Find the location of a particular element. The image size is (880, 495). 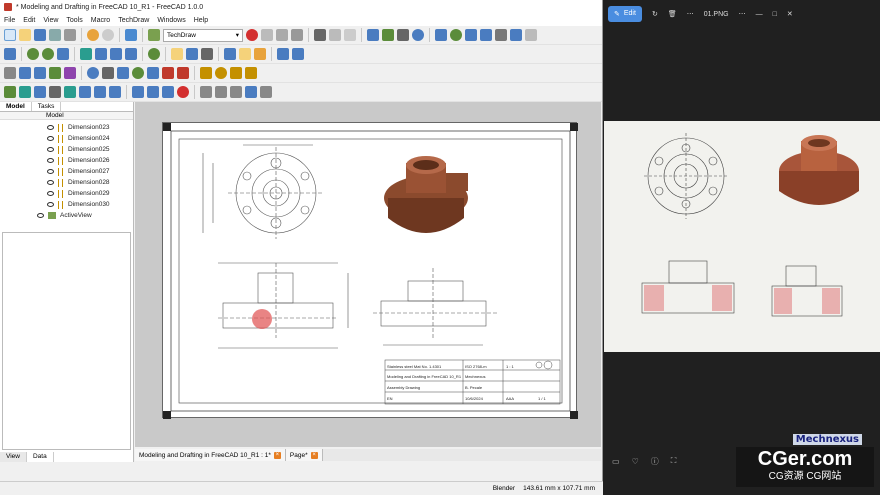

measure-distance-icon is located at coordinates (154, 54).